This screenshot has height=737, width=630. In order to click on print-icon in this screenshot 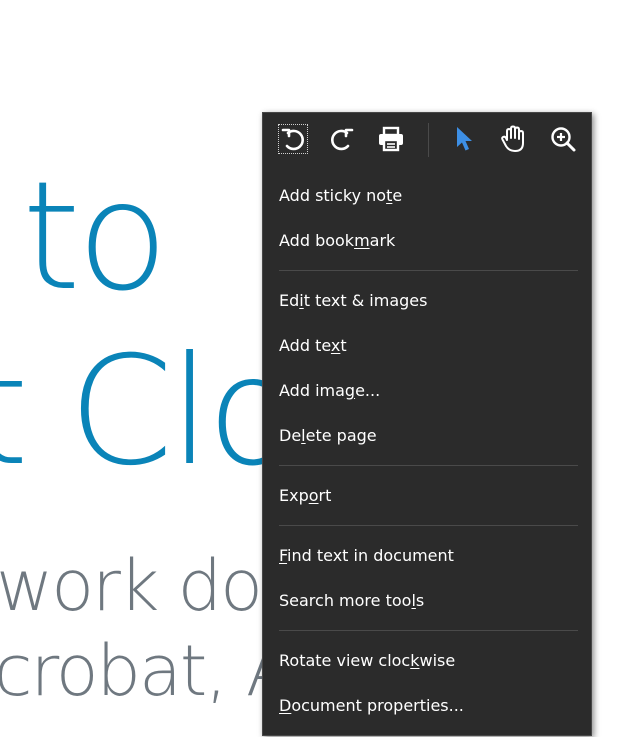, I will do `click(391, 139)`.